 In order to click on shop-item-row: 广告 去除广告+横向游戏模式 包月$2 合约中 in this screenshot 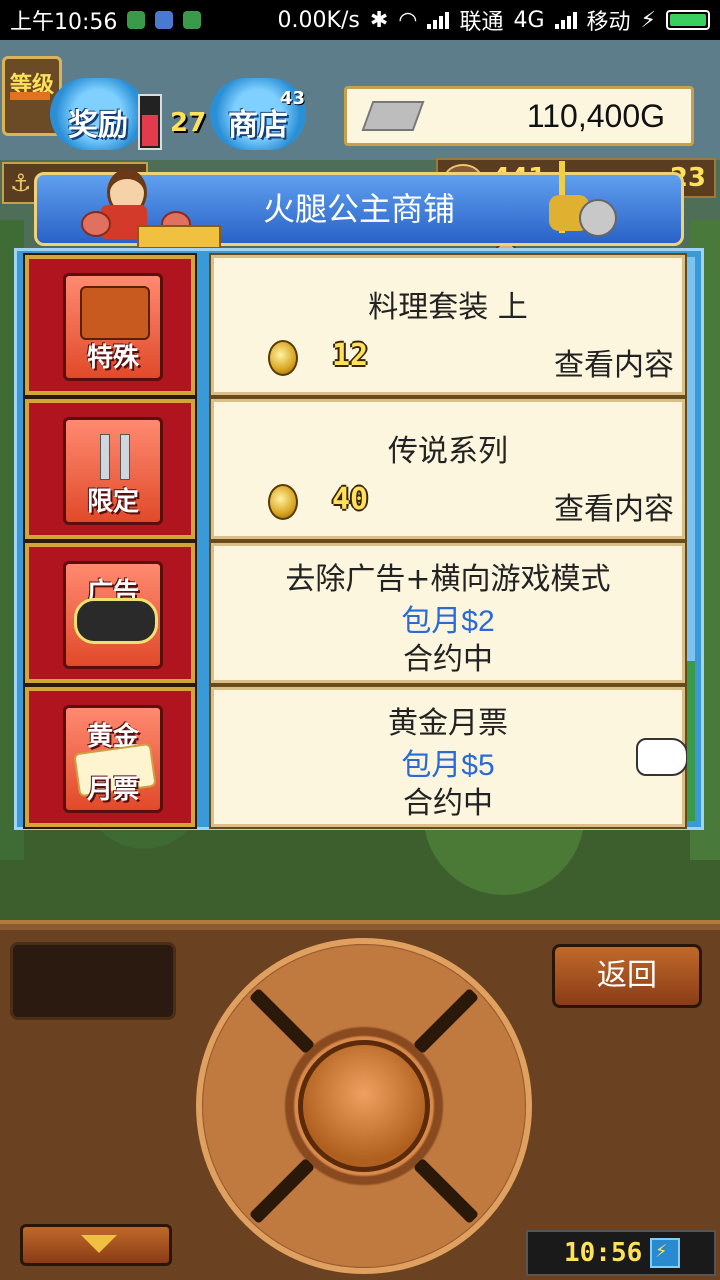, I will do `click(355, 613)`.